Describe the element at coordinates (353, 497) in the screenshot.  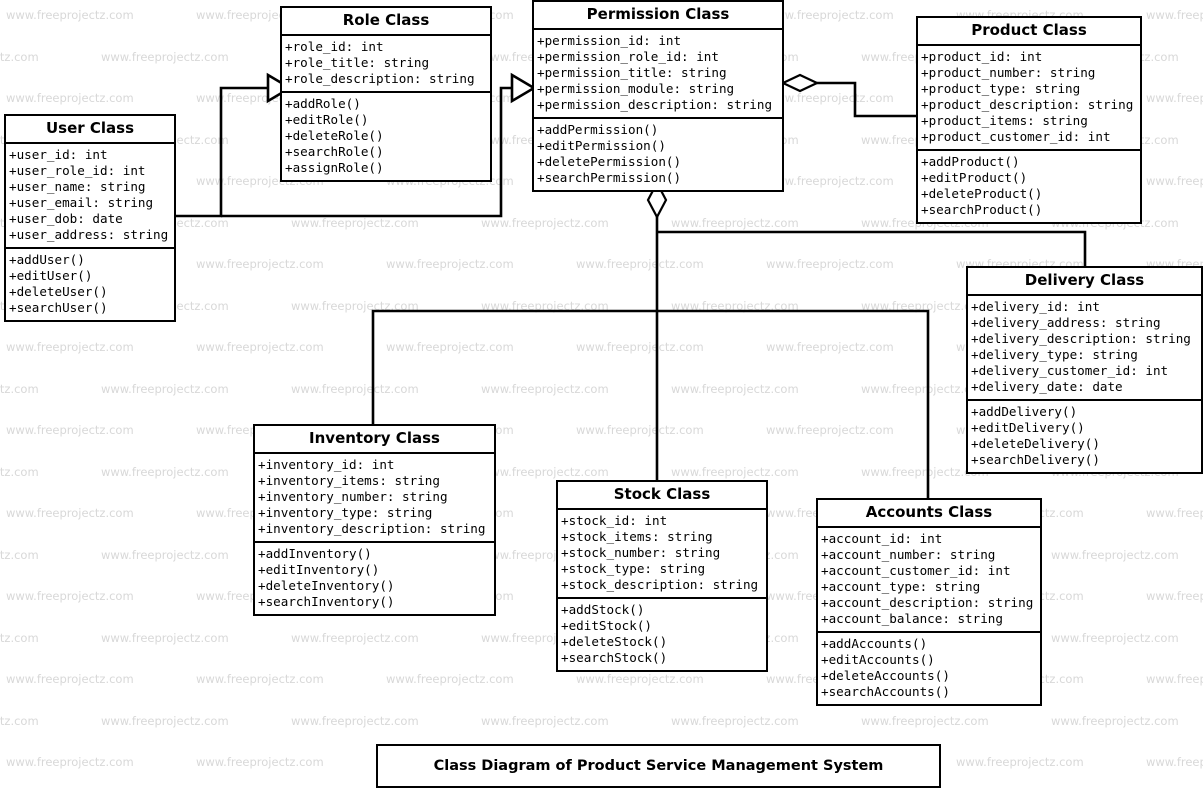
I see `attribute-row: +inventory_number: string` at that location.